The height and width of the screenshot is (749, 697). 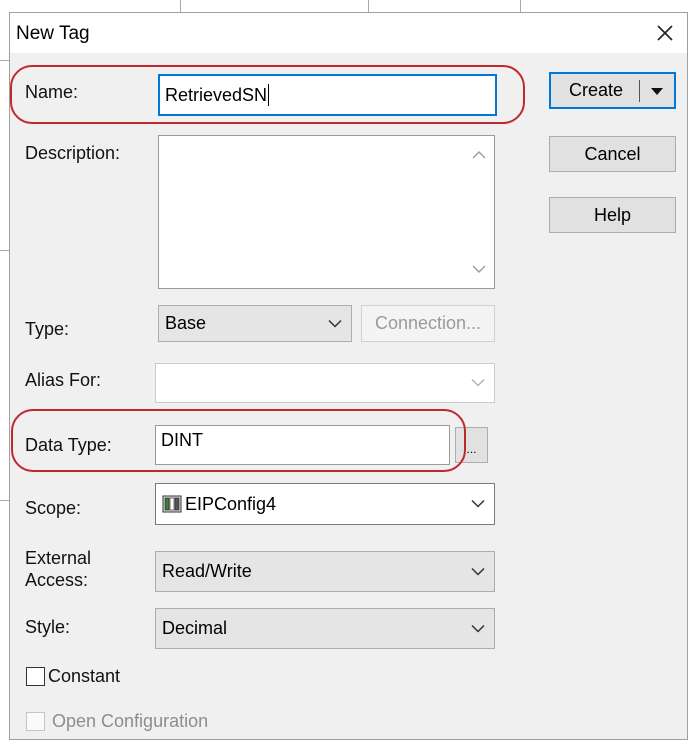 What do you see at coordinates (269, 95) in the screenshot?
I see `text-cursor` at bounding box center [269, 95].